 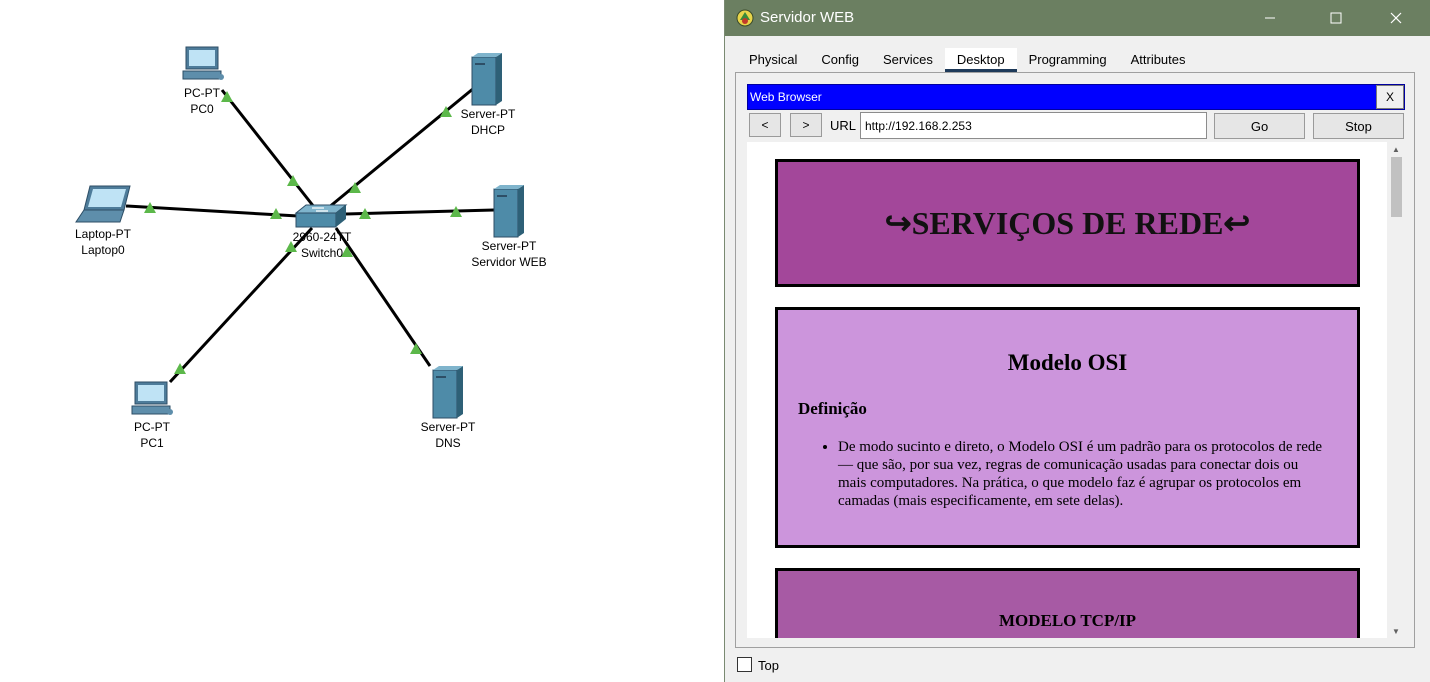 I want to click on node-label-dhcp: Server-PT DHCP, so click(x=488, y=122).